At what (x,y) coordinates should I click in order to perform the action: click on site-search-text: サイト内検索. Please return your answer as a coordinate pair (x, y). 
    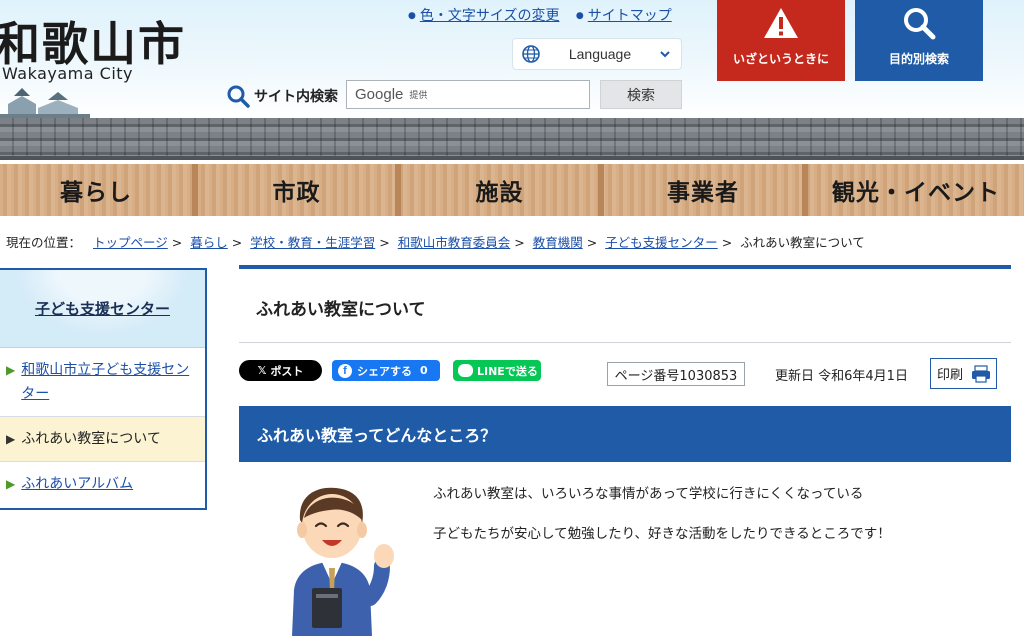
    Looking at the image, I should click on (296, 97).